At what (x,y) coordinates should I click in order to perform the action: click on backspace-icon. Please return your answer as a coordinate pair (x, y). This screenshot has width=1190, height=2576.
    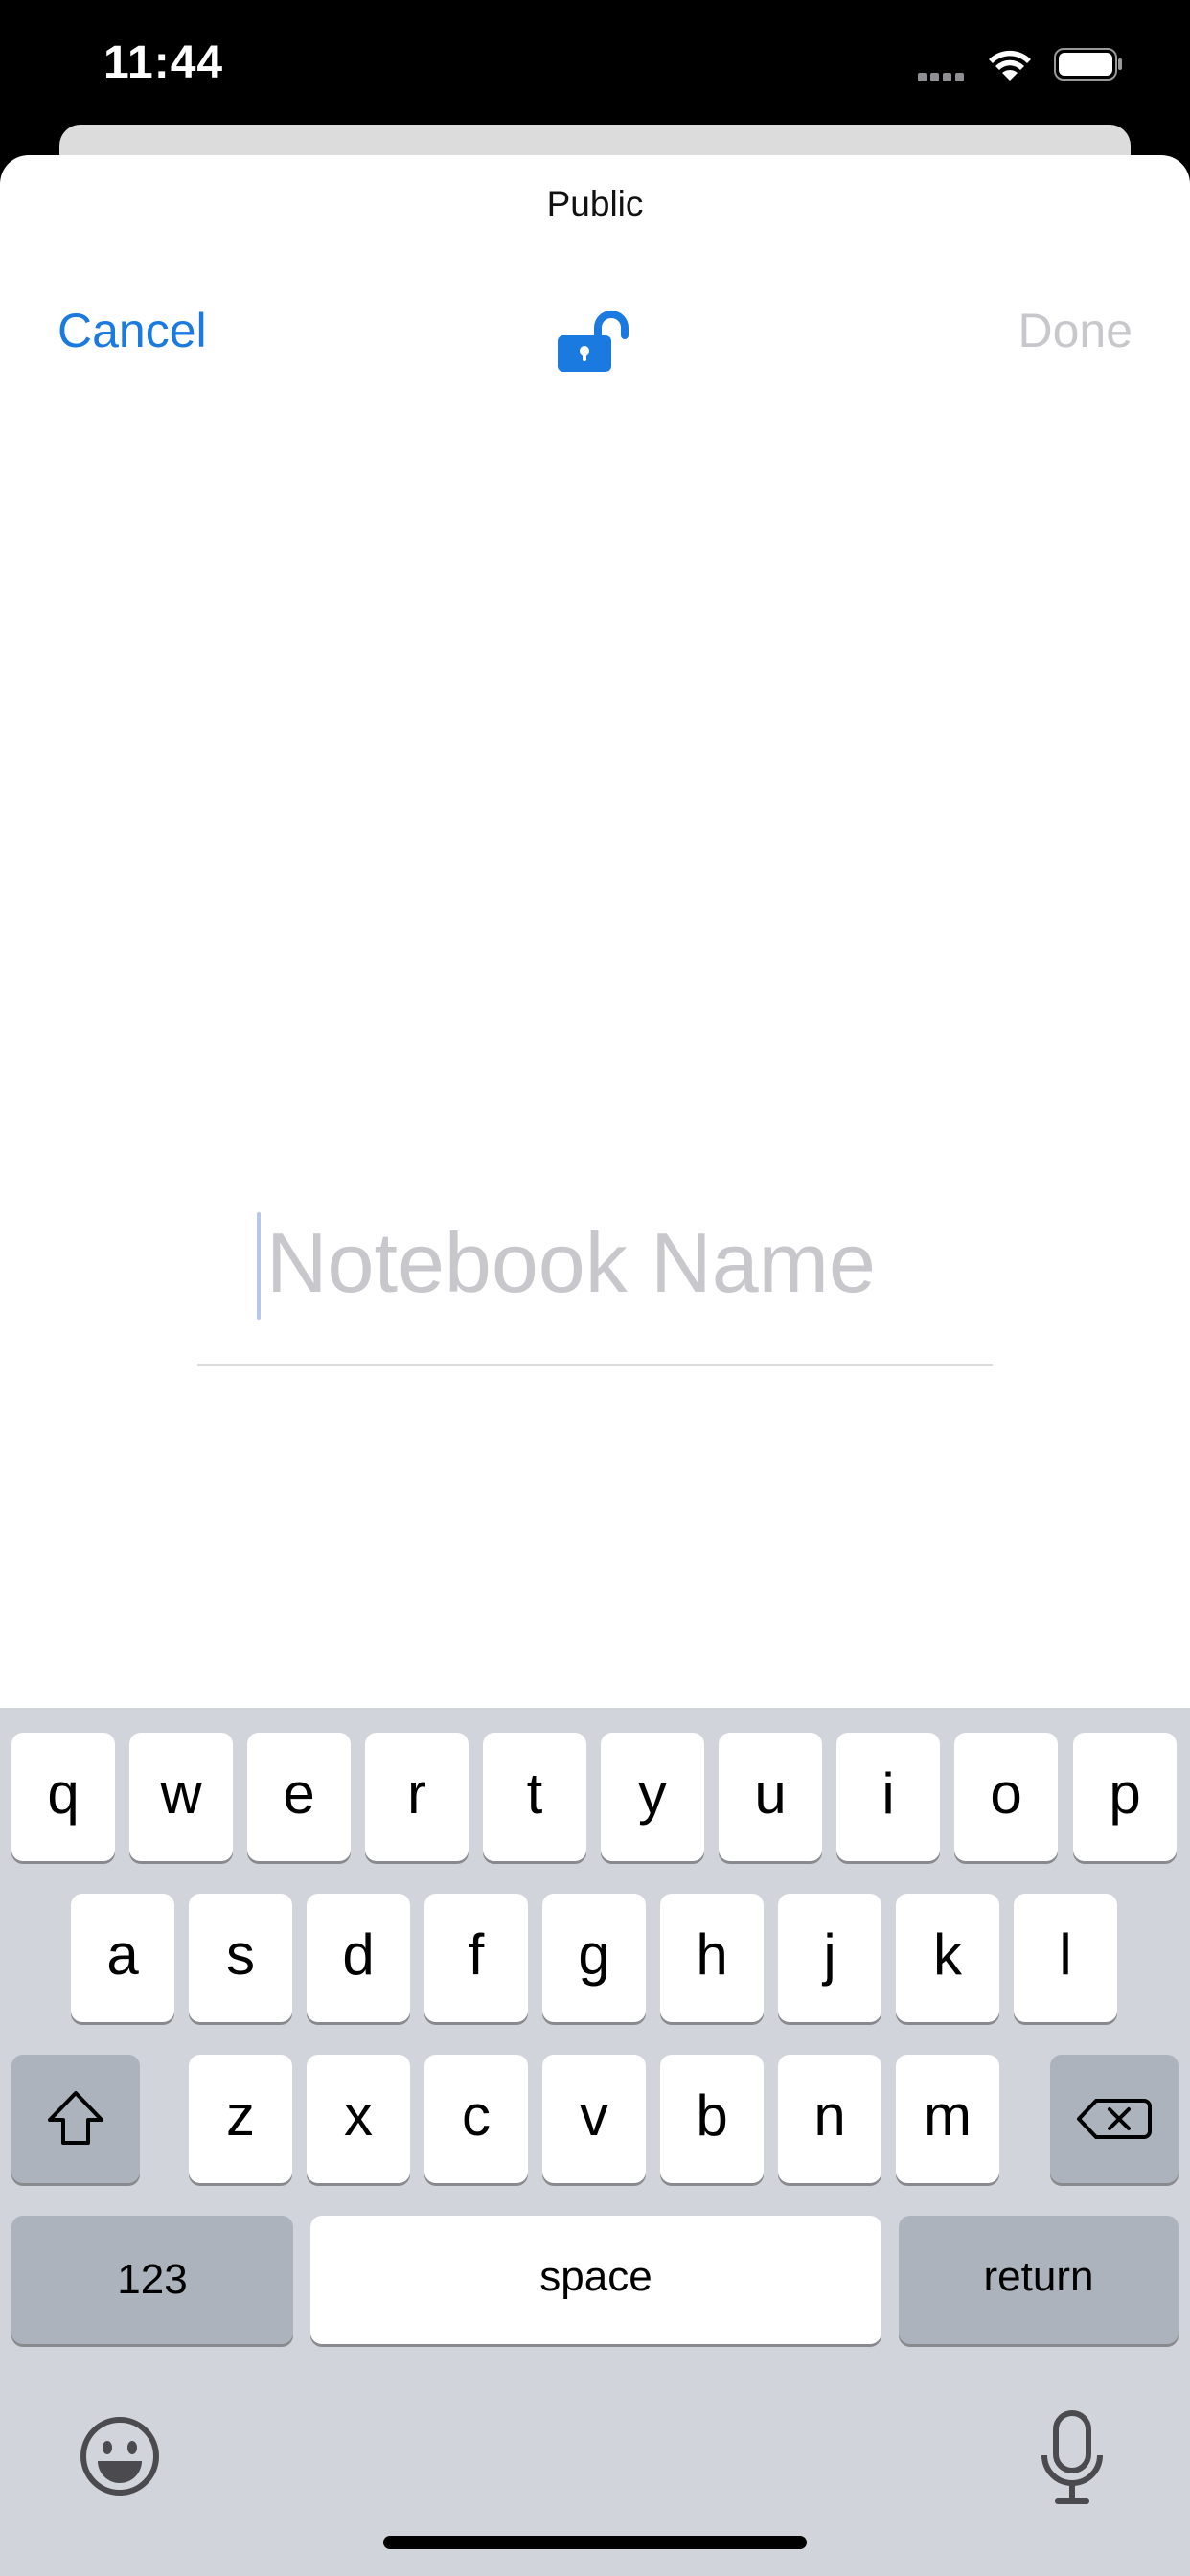
    Looking at the image, I should click on (1114, 2119).